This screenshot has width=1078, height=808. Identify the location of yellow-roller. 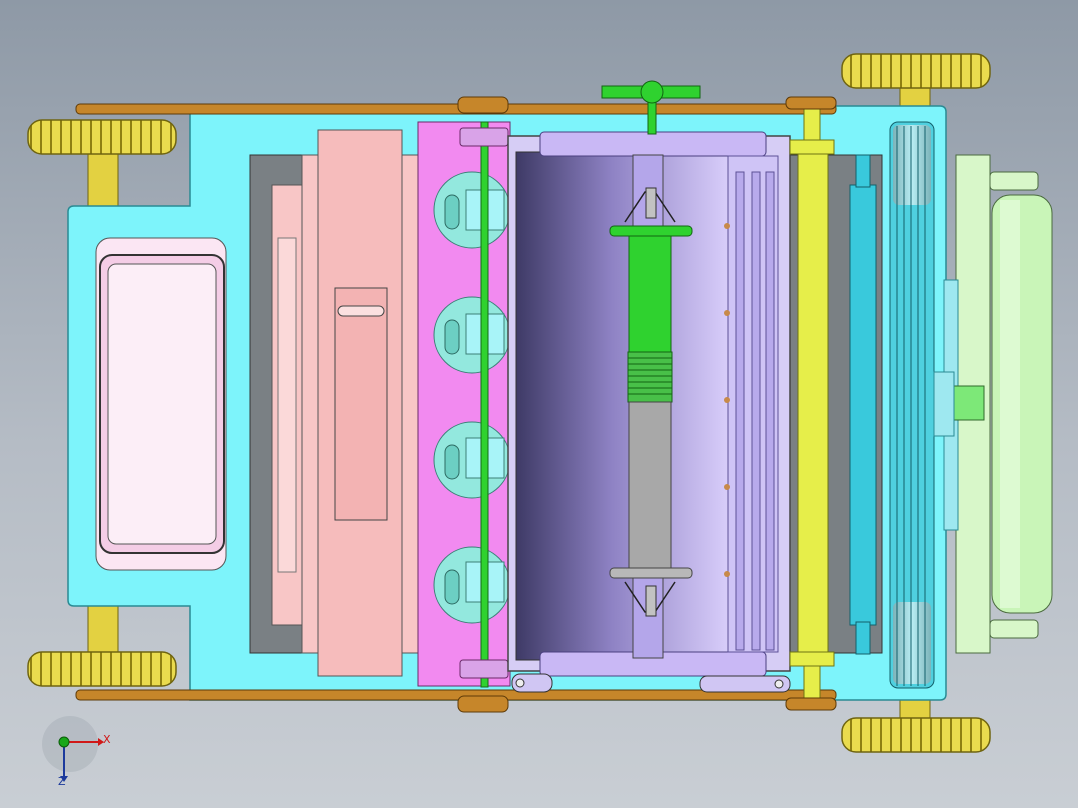
(813, 407).